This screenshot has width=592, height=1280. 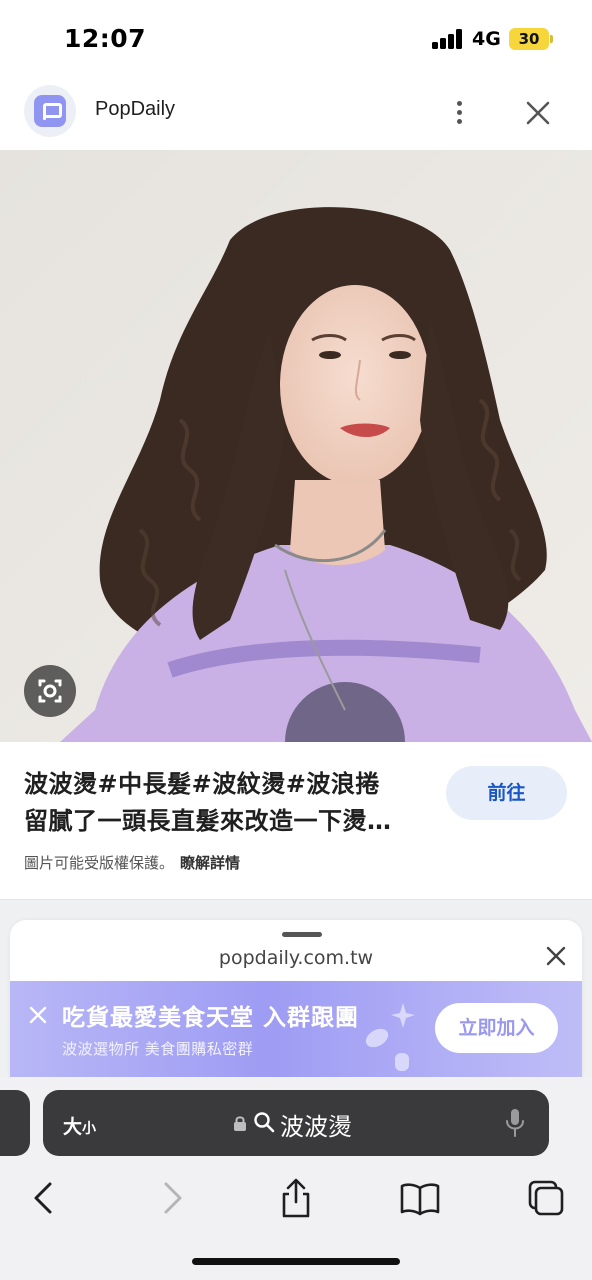 What do you see at coordinates (50, 111) in the screenshot?
I see `popdaily-logo-icon` at bounding box center [50, 111].